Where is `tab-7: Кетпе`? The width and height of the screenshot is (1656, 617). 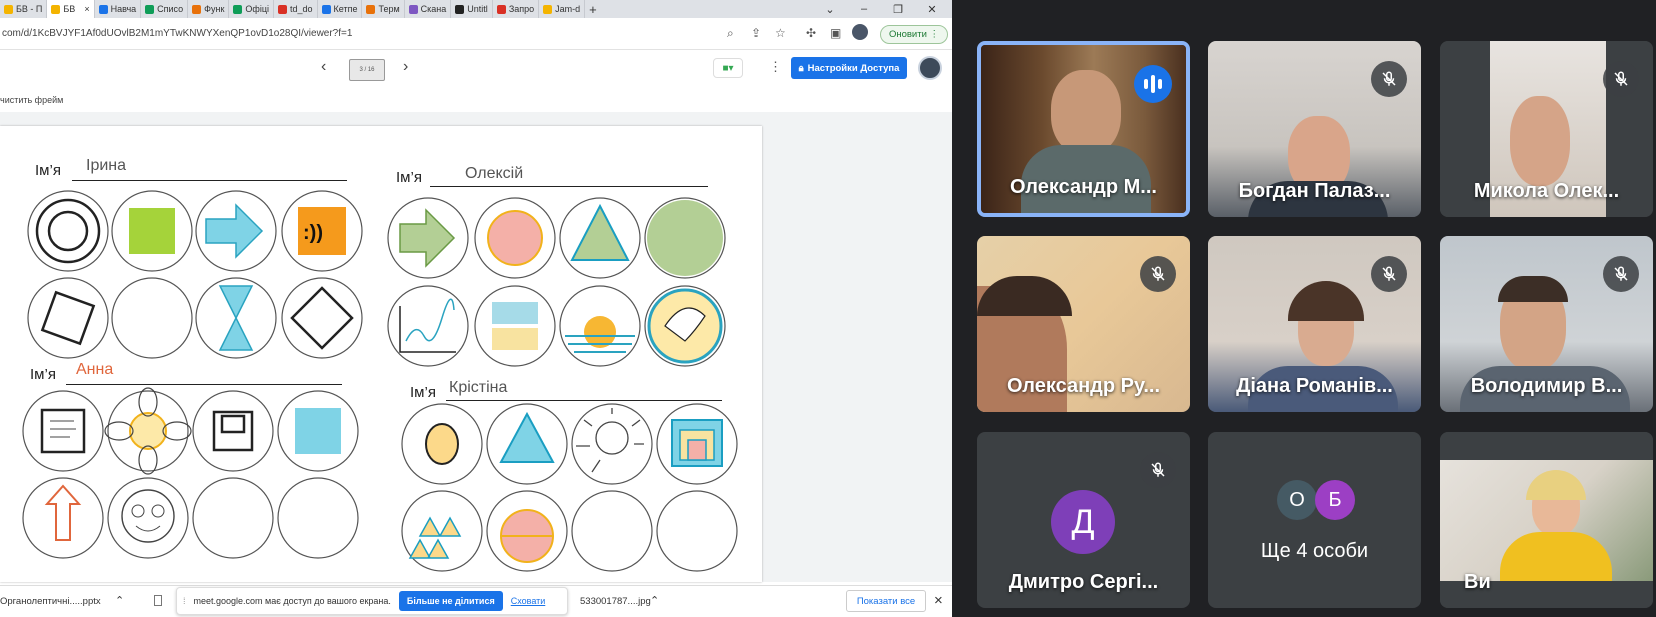
tab-7: Кетпе is located at coordinates (340, 9).